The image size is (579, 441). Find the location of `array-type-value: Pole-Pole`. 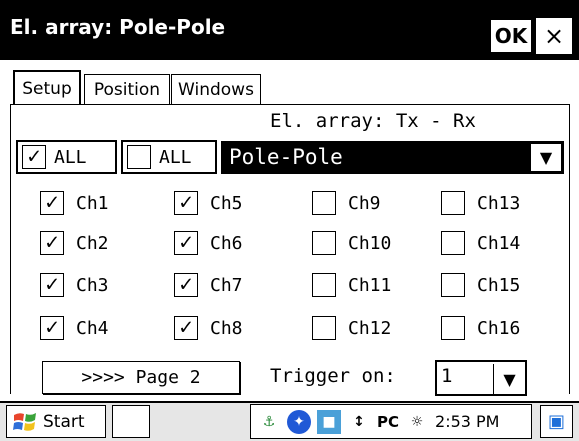

array-type-value: Pole-Pole is located at coordinates (286, 157).